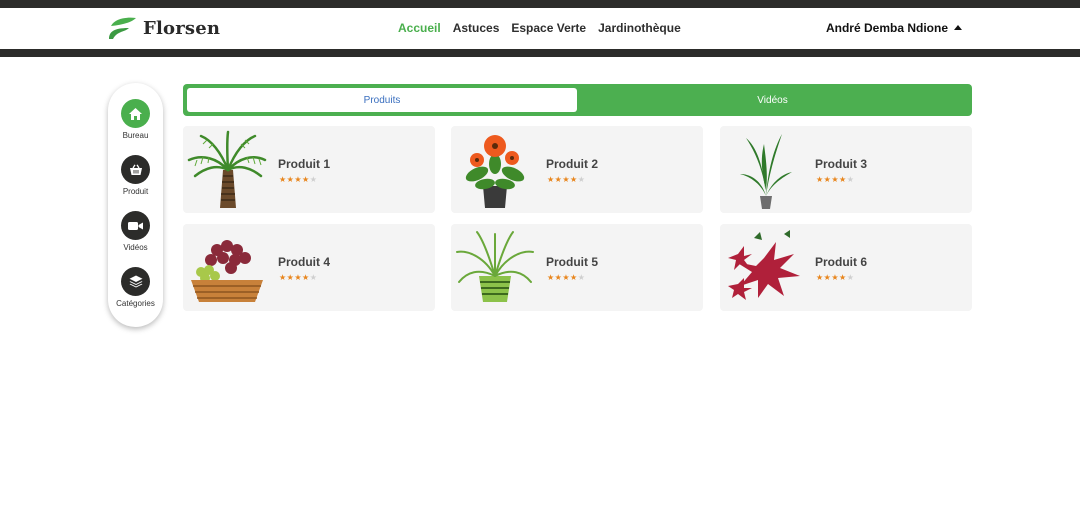 This screenshot has height=518, width=1080. I want to click on product-card: Produit 6 ★★★★★, so click(846, 267).